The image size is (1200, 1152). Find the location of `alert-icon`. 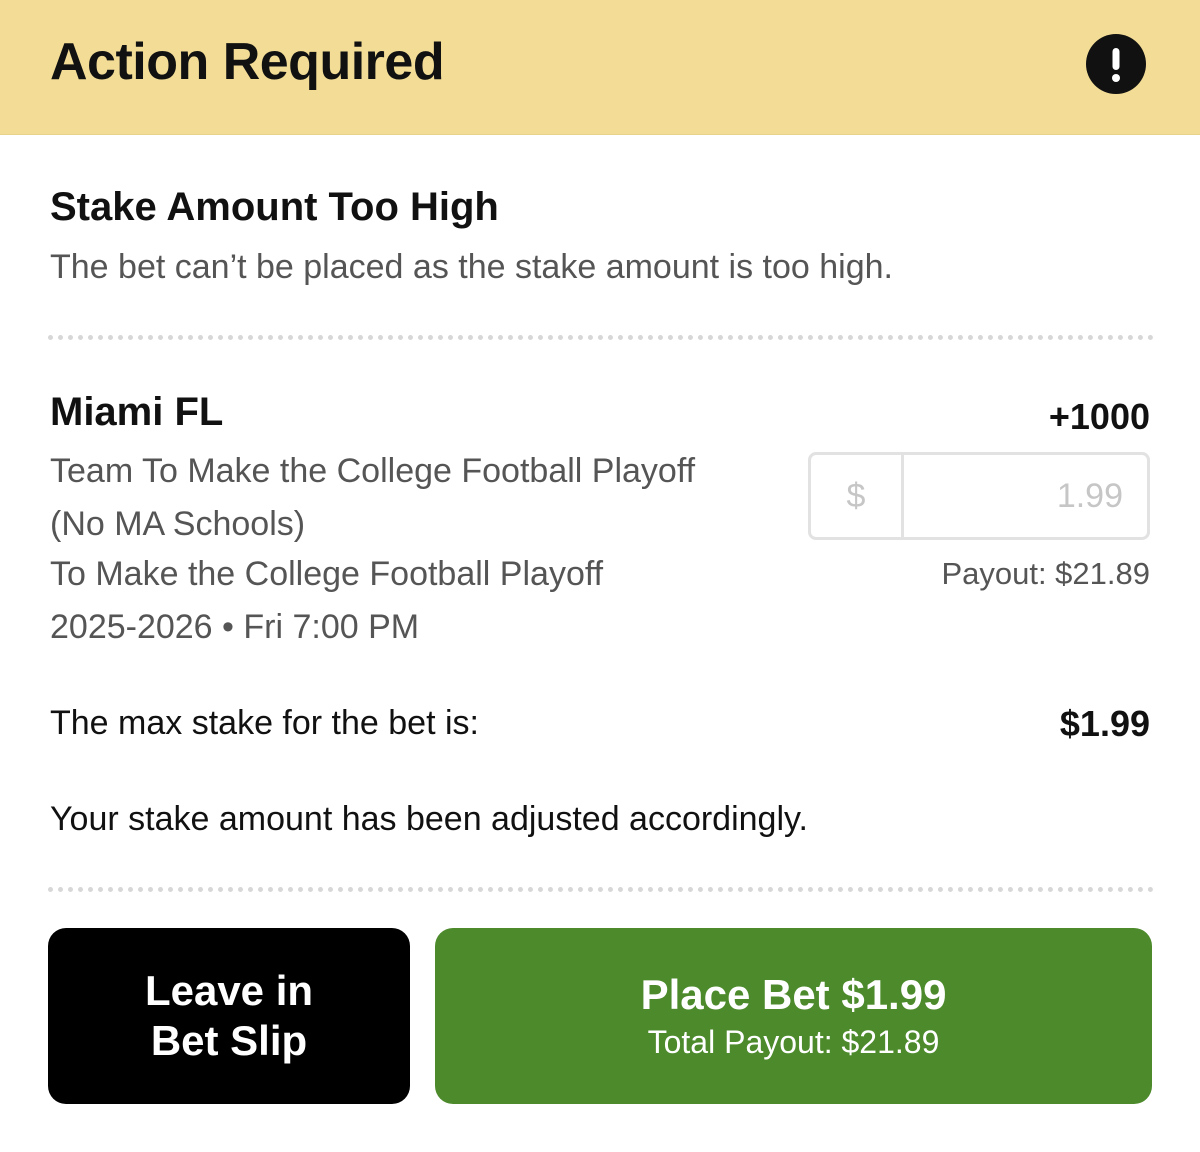

alert-icon is located at coordinates (1116, 64).